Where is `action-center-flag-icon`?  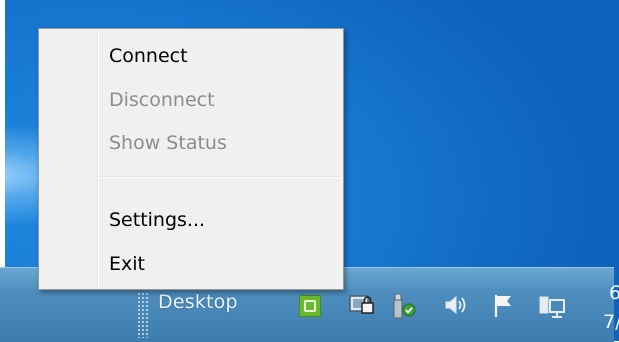 action-center-flag-icon is located at coordinates (505, 305).